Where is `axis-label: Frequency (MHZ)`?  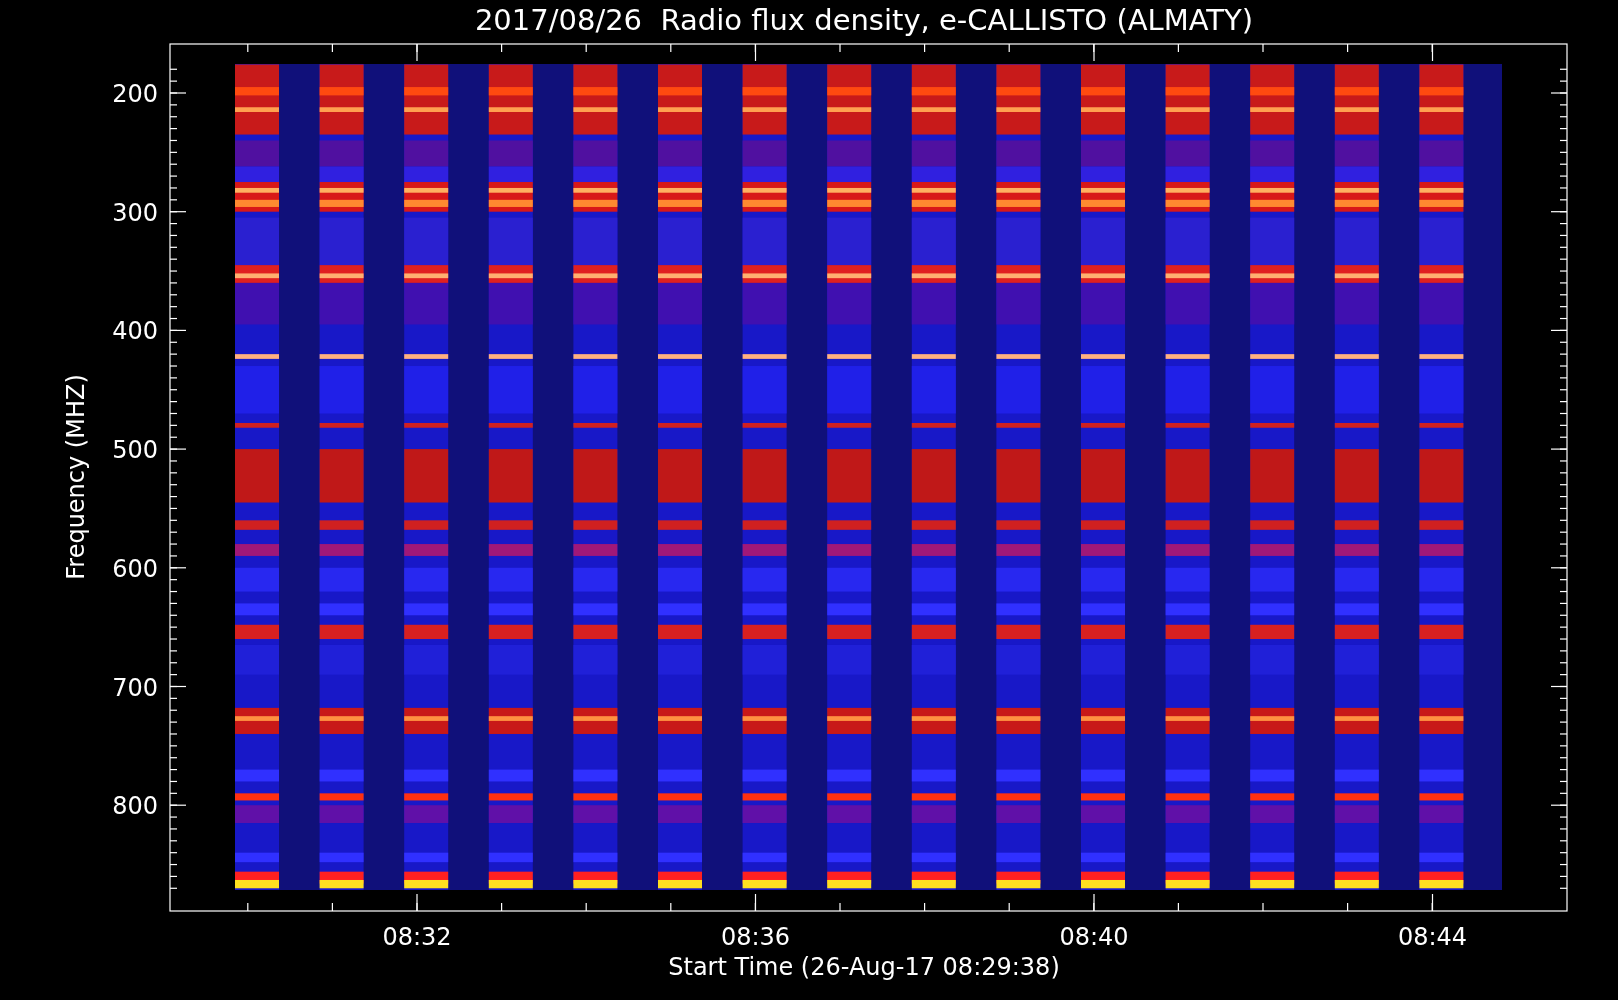 axis-label: Frequency (MHZ) is located at coordinates (76, 477).